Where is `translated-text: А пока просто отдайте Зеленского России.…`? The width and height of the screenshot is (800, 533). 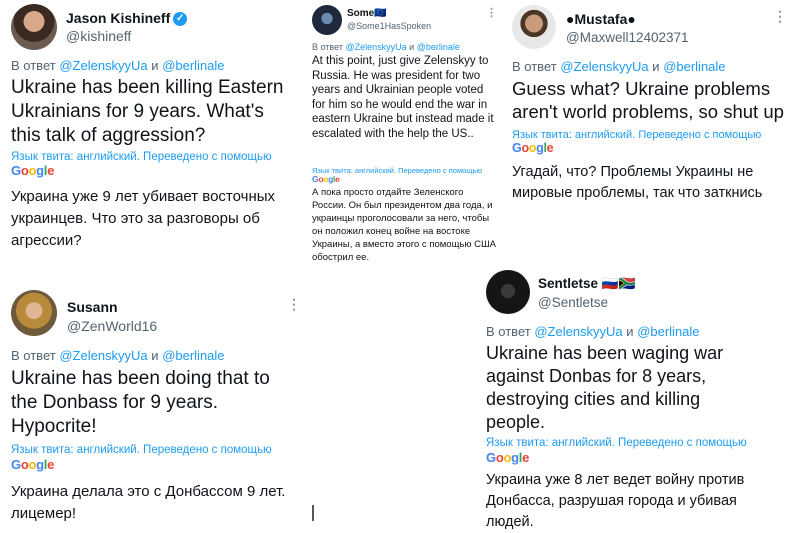 translated-text: А пока просто отдайте Зеленского России.… is located at coordinates (404, 225).